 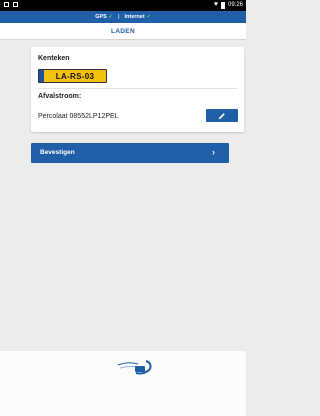 I want to click on license-plate-value: LA-RS-03, so click(x=75, y=76).